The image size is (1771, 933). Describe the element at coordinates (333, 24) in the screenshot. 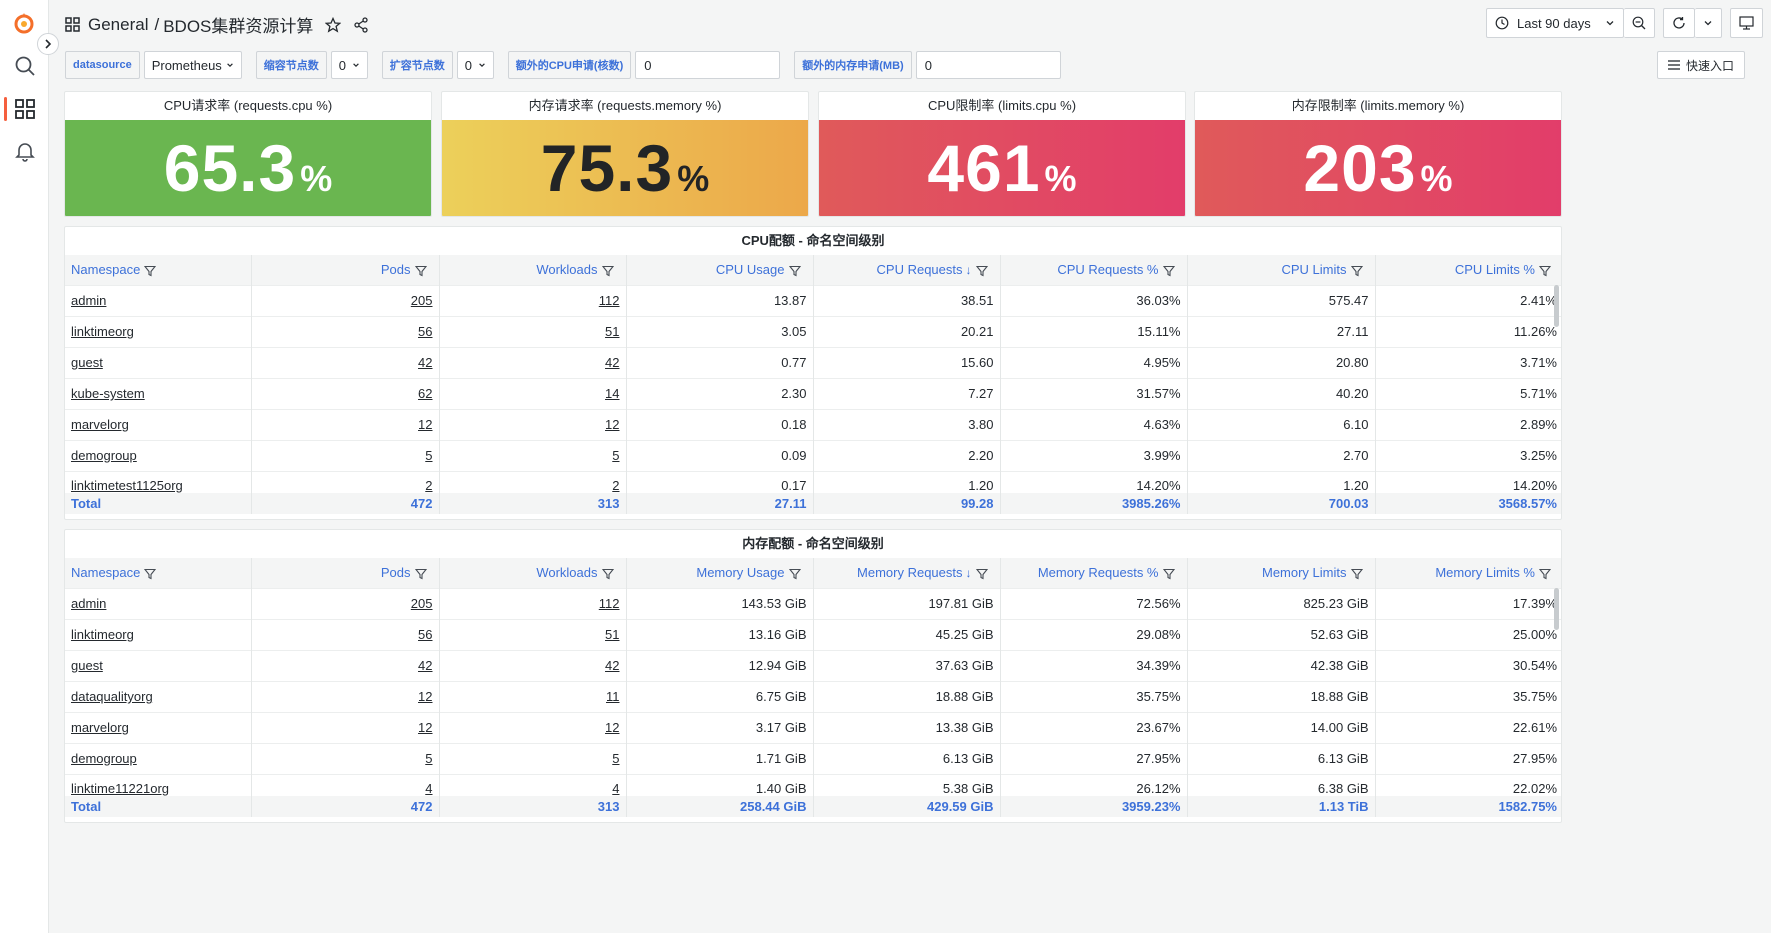

I see `star-button` at that location.